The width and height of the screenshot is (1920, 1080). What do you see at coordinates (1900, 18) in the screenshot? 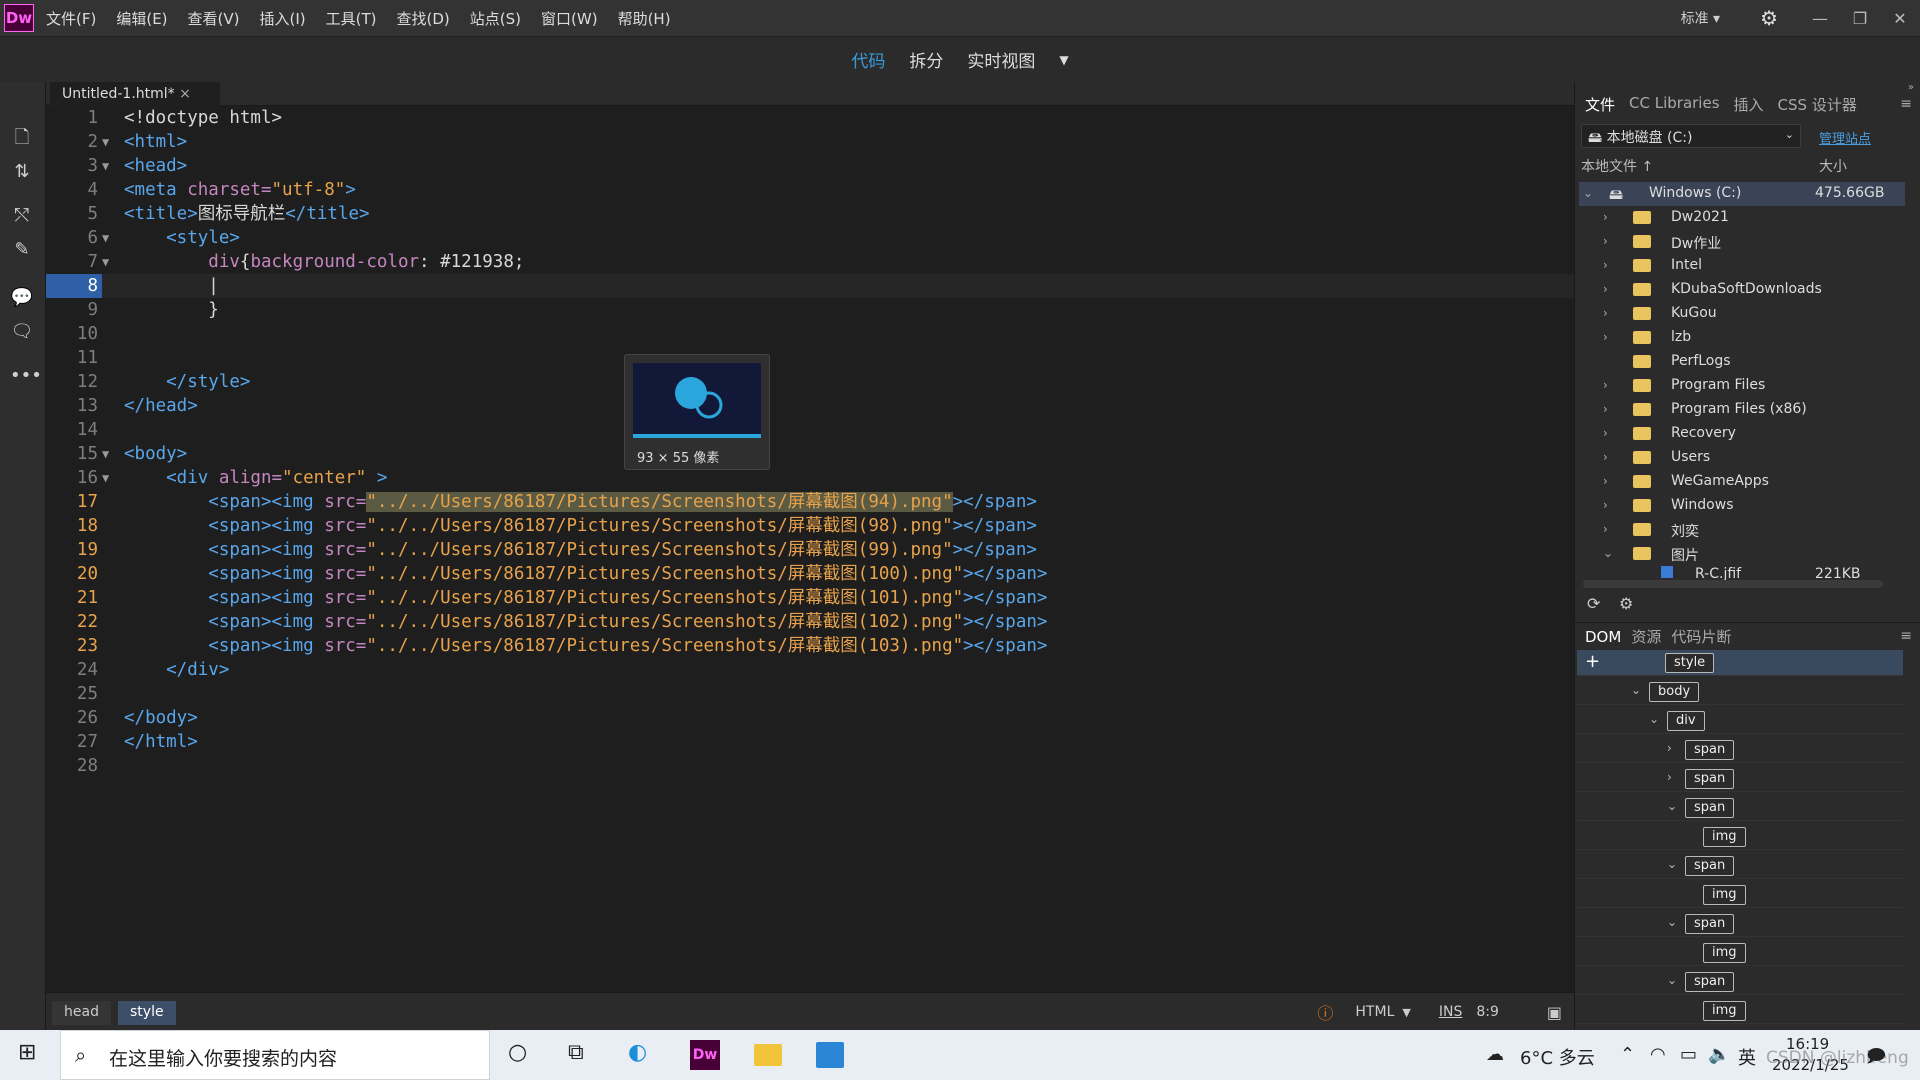
I see `close-icon: ✕` at bounding box center [1900, 18].